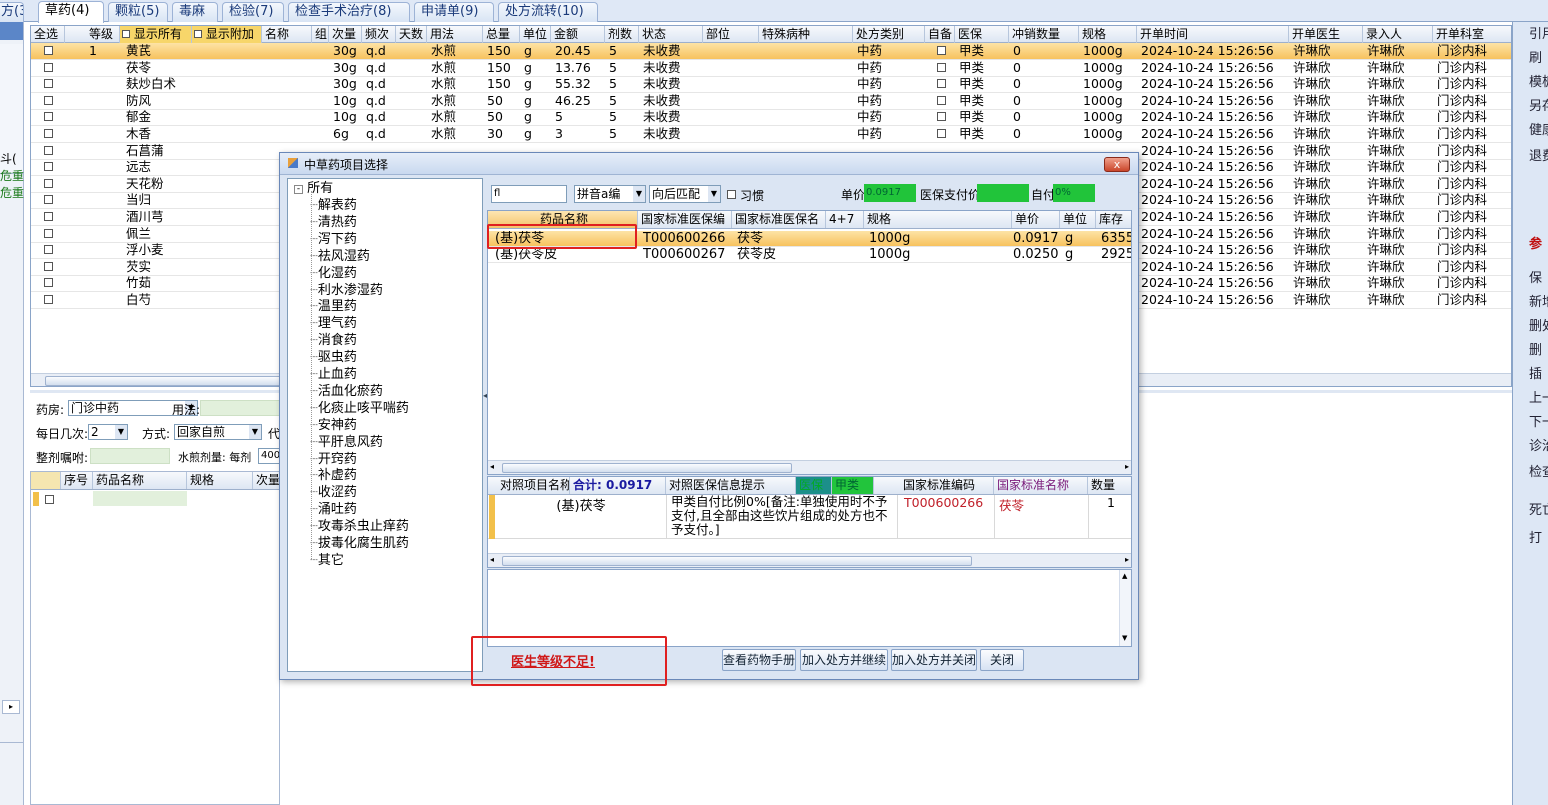 The height and width of the screenshot is (805, 1548). Describe the element at coordinates (548, 12) in the screenshot. I see `tab-rx-flow: 处方流转(10)` at that location.